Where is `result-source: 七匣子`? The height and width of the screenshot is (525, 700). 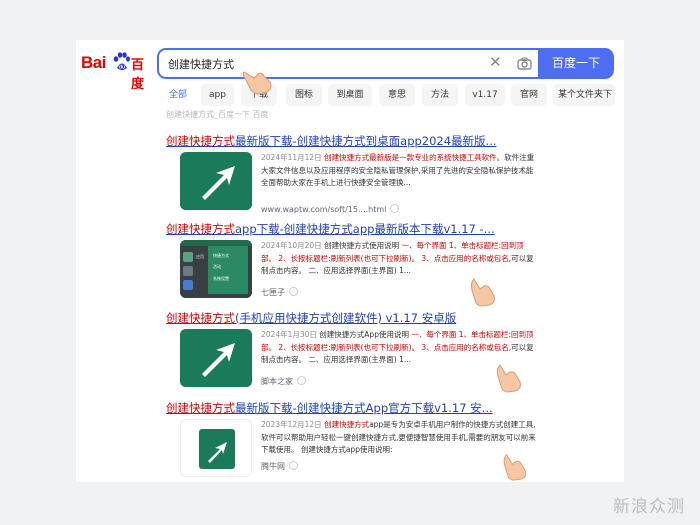
result-source: 七匣子 is located at coordinates (279, 292).